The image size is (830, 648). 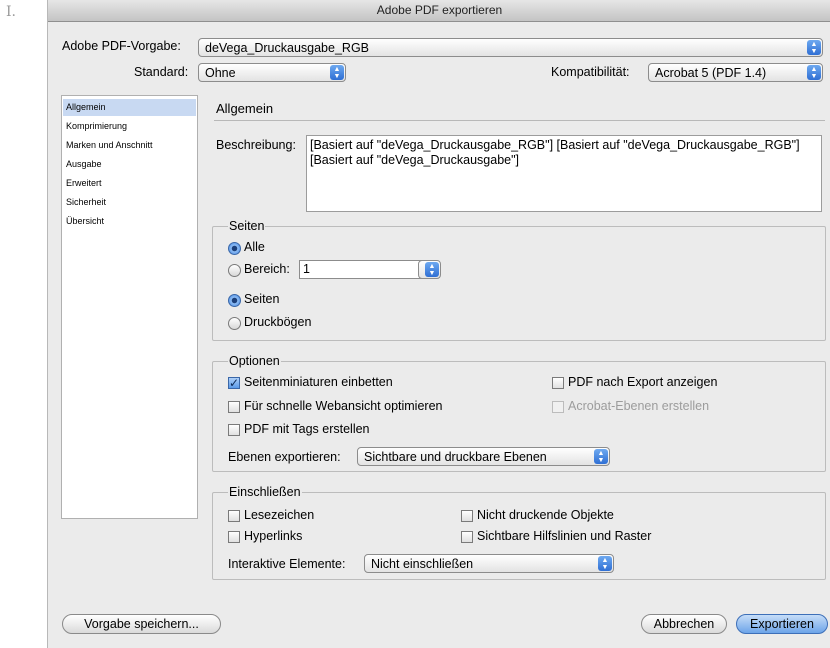 I want to click on standard-select: Ohne ▲ ▼, so click(x=272, y=72).